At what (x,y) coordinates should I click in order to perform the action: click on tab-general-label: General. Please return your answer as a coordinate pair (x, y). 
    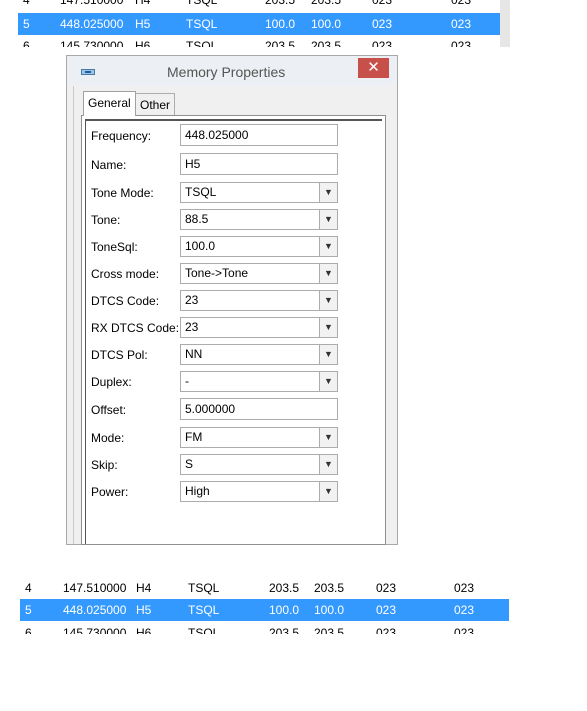
    Looking at the image, I should click on (109, 103).